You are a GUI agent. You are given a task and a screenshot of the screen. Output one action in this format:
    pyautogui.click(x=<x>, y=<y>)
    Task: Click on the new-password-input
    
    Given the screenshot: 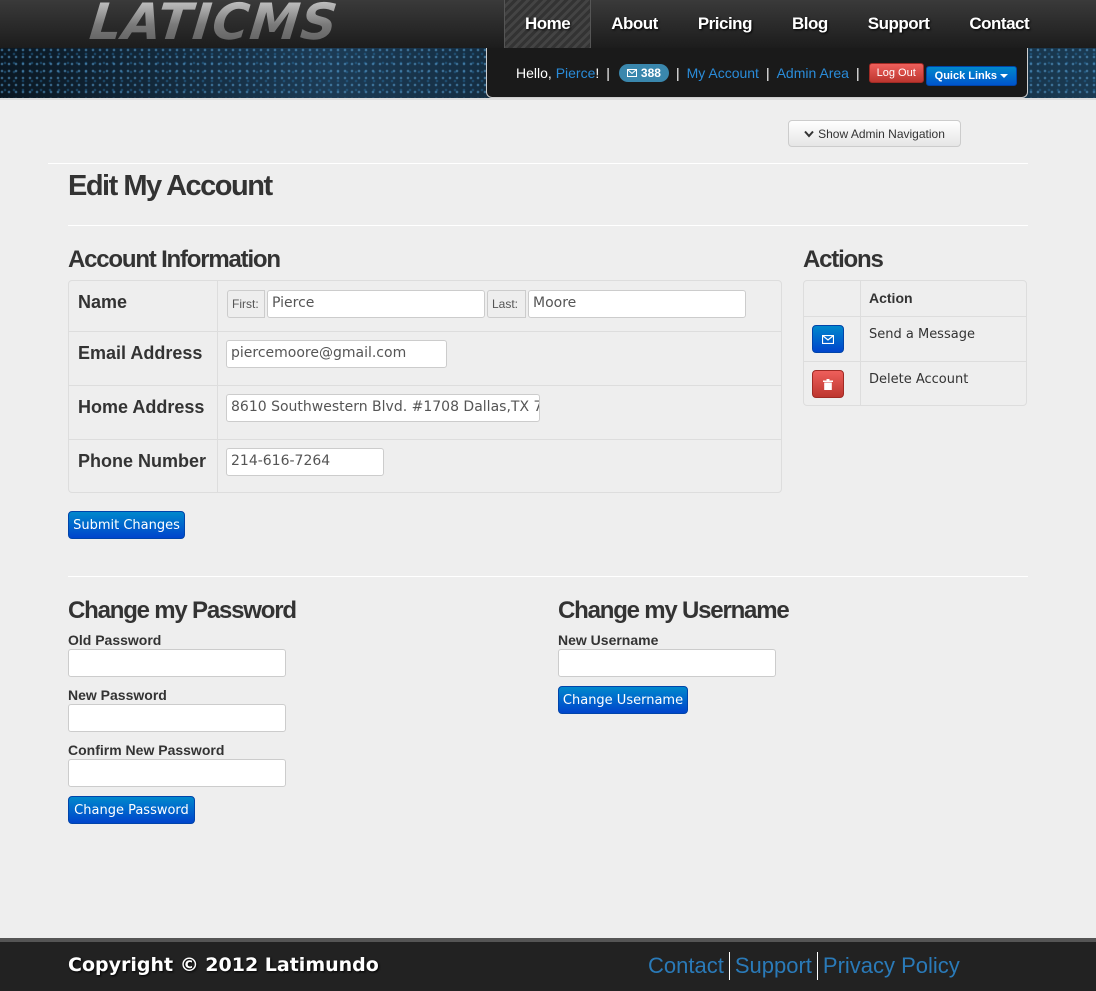 What is the action you would take?
    pyautogui.click(x=177, y=718)
    